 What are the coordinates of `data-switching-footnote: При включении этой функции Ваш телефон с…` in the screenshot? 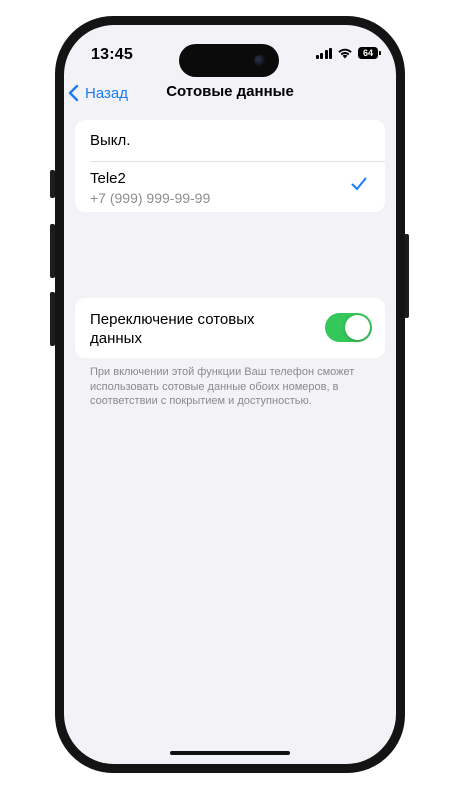 It's located at (222, 386).